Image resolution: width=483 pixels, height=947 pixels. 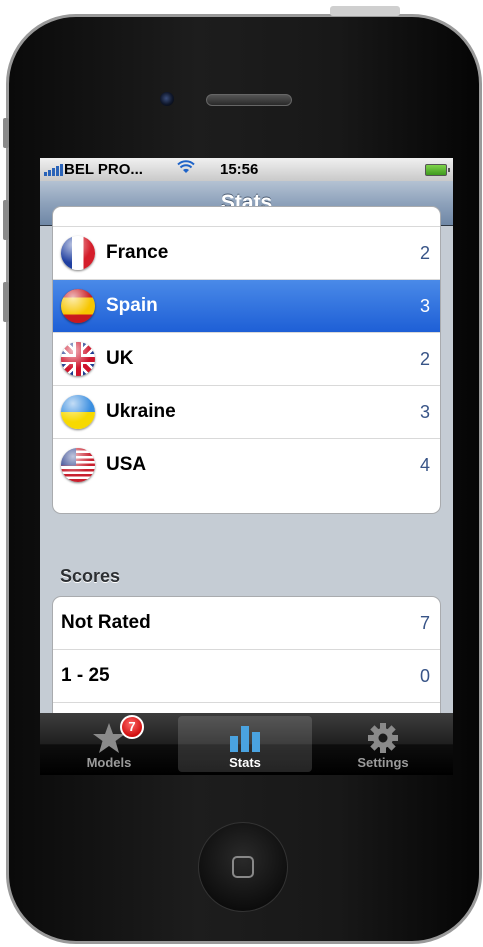 What do you see at coordinates (246, 623) in the screenshot?
I see `list-item-not-rated: Not Rated 7` at bounding box center [246, 623].